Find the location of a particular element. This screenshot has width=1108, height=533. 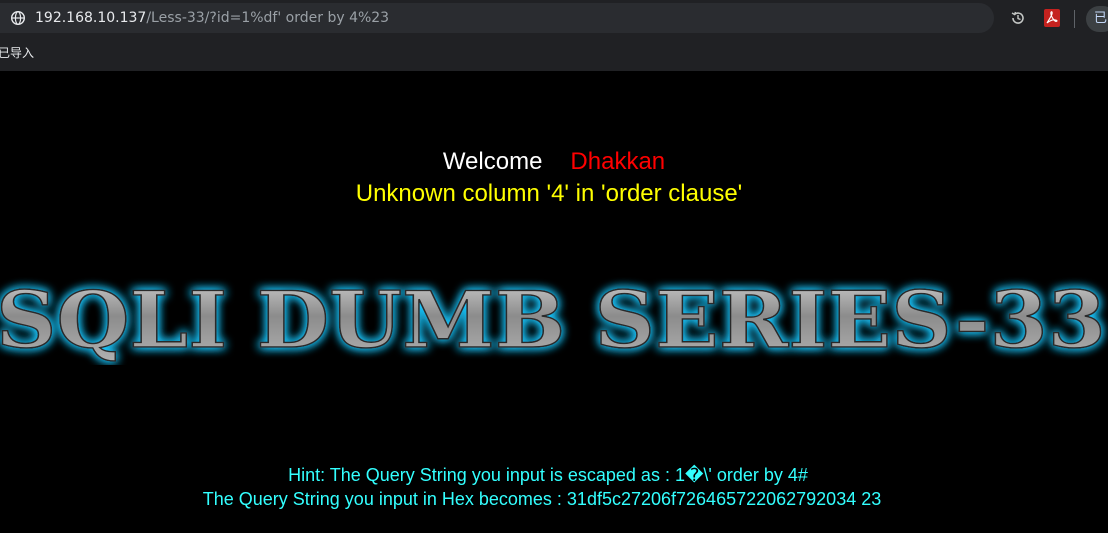

error-message: Unknown column '4' in 'order clause' is located at coordinates (549, 193).